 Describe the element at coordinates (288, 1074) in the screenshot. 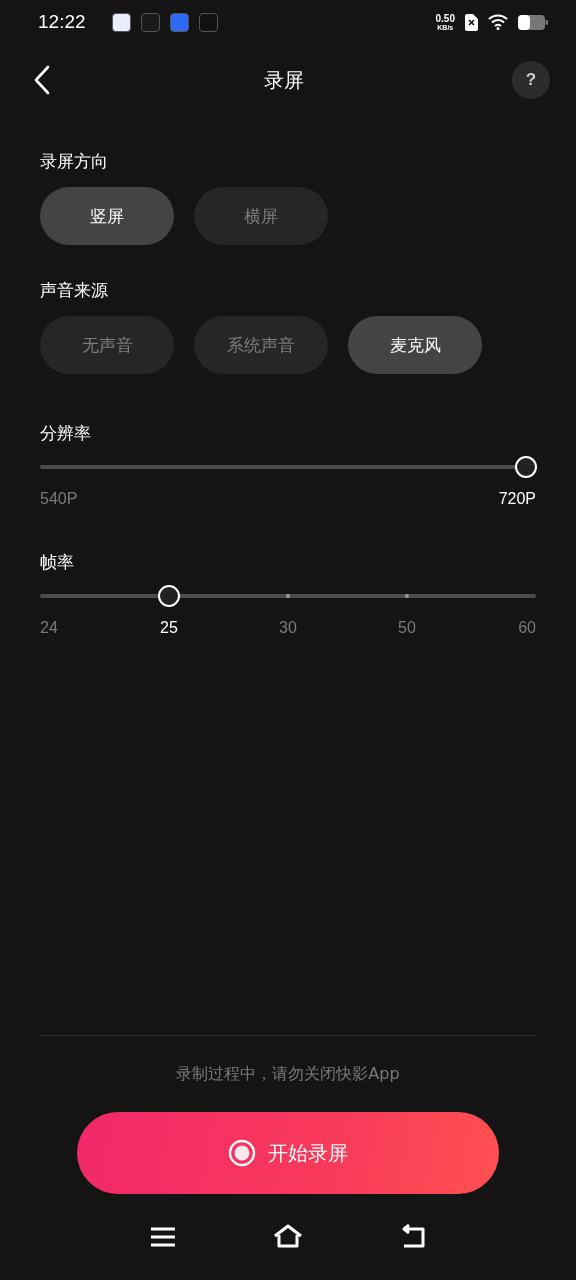

I see `hint-text: 录制过程中，请勿关闭快影App` at that location.